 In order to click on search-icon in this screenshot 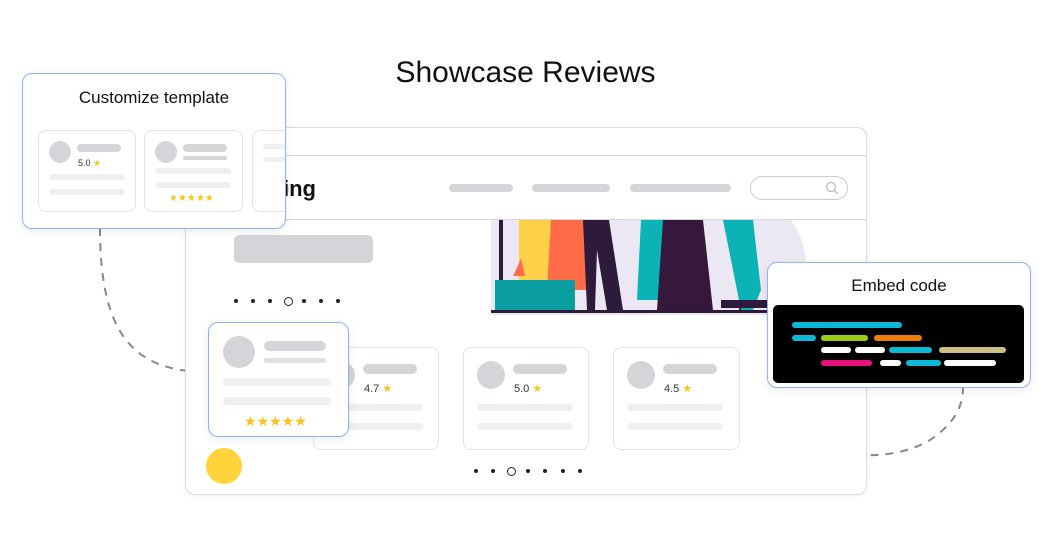, I will do `click(832, 188)`.